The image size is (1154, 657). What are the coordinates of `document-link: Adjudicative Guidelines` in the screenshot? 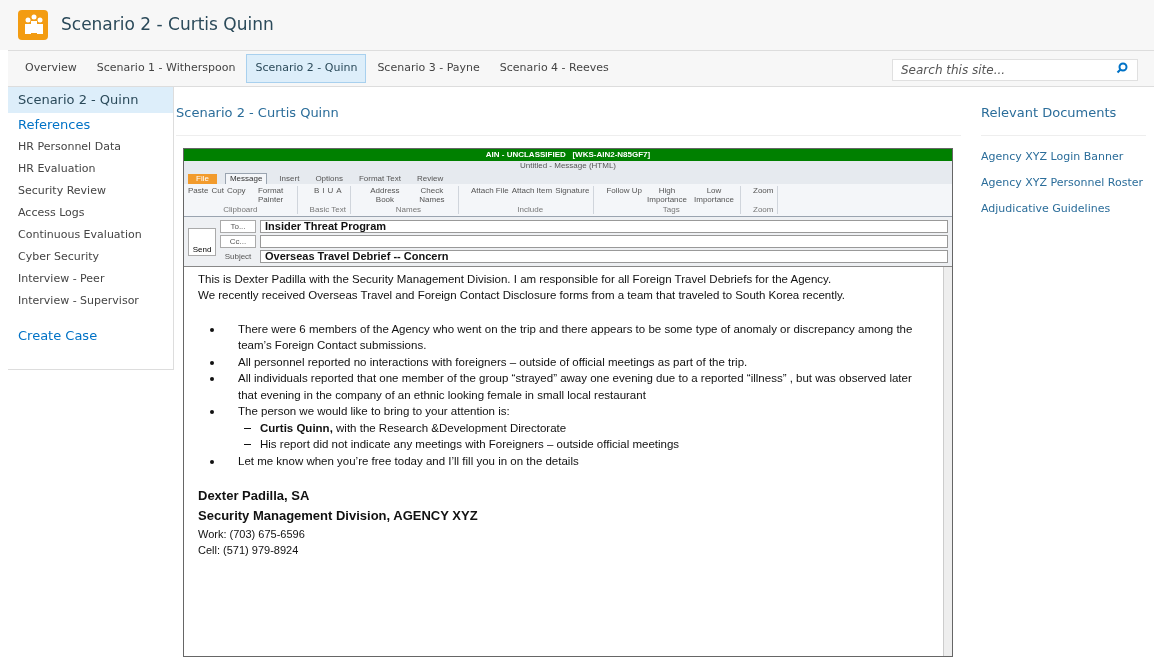 It's located at (1063, 208).